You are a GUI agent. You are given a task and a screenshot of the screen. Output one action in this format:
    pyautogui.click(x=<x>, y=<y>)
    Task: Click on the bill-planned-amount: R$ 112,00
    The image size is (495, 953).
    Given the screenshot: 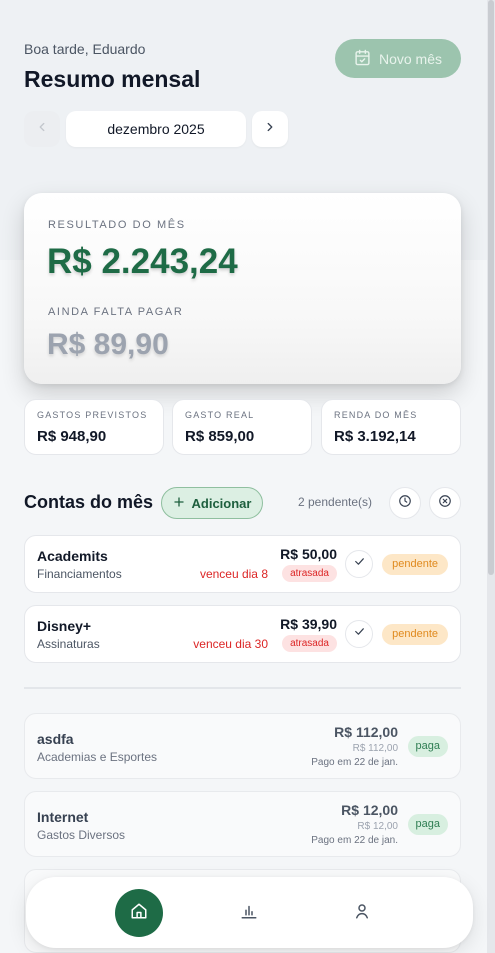 What is the action you would take?
    pyautogui.click(x=375, y=748)
    